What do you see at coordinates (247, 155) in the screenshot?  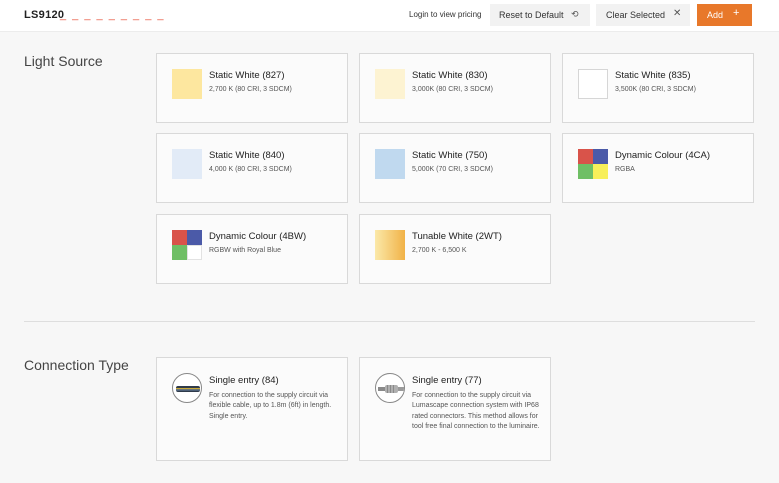 I see `option-title: Static White (840)` at bounding box center [247, 155].